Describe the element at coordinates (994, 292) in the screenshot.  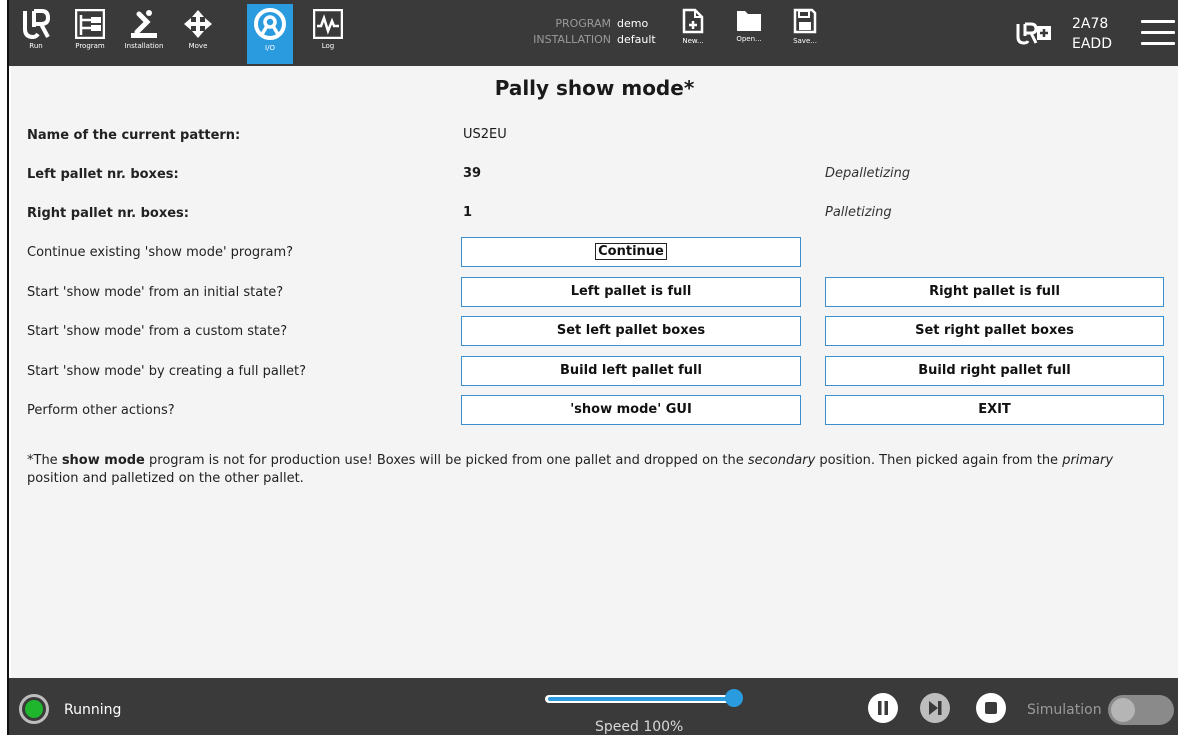
I see `right-pallet-full-button: Right pallet is full` at that location.